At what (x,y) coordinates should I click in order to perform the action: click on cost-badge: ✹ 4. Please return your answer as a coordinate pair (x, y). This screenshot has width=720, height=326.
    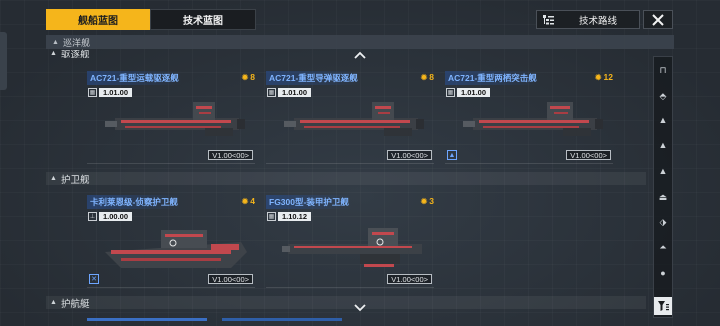
    Looking at the image, I should click on (248, 201).